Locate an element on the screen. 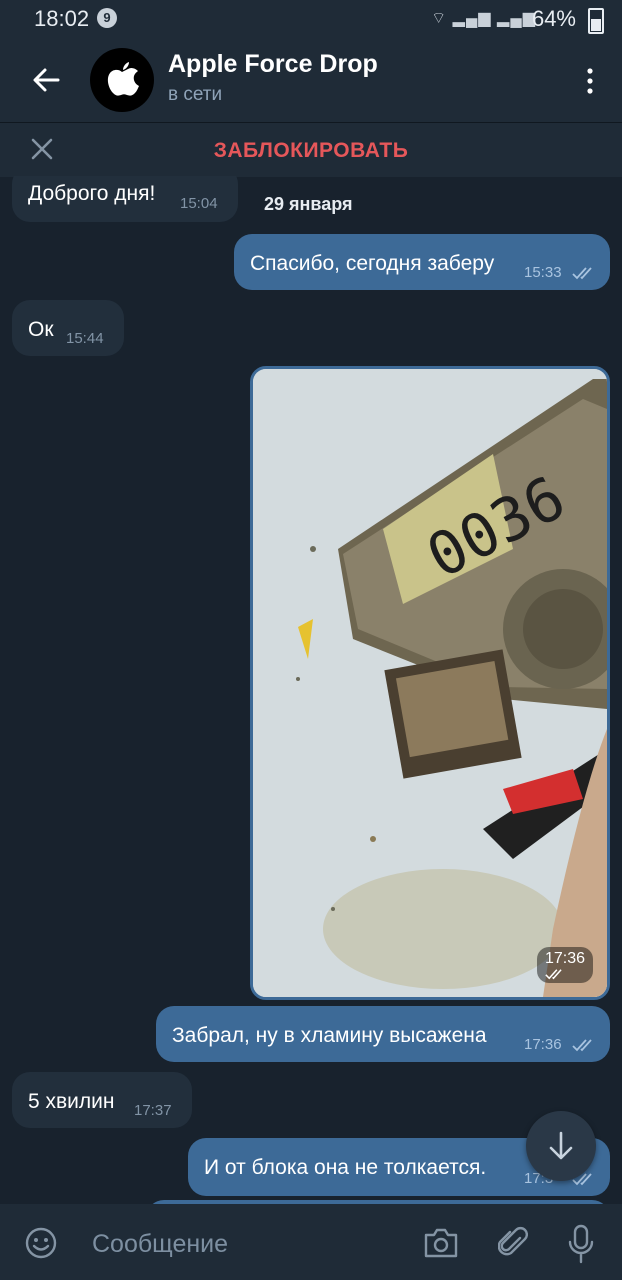 This screenshot has height=1280, width=622. message-text: Забрал, ну в хламину высажена is located at coordinates (329, 1035).